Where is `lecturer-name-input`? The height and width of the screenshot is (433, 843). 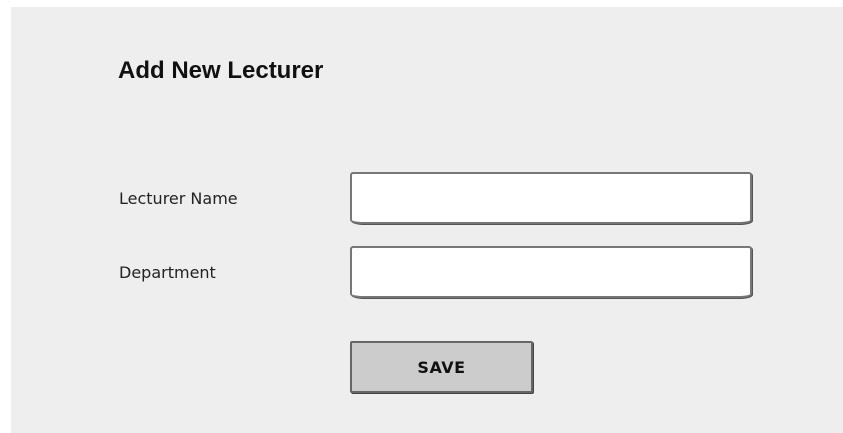 lecturer-name-input is located at coordinates (551, 198).